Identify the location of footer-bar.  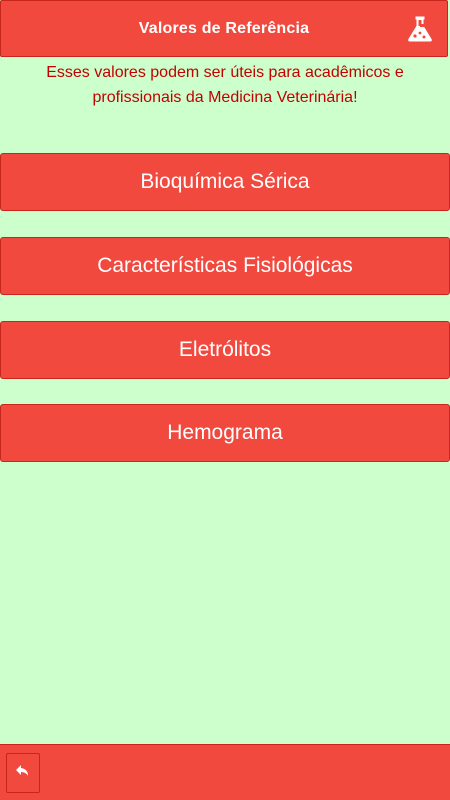
(225, 772).